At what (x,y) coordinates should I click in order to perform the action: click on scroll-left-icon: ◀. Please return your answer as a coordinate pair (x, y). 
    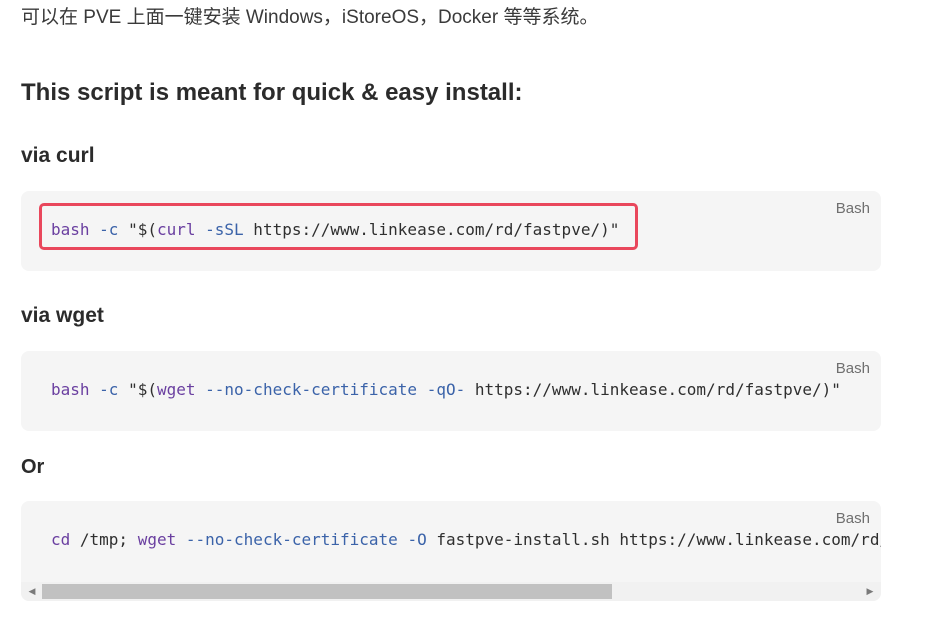
    Looking at the image, I should click on (32, 591).